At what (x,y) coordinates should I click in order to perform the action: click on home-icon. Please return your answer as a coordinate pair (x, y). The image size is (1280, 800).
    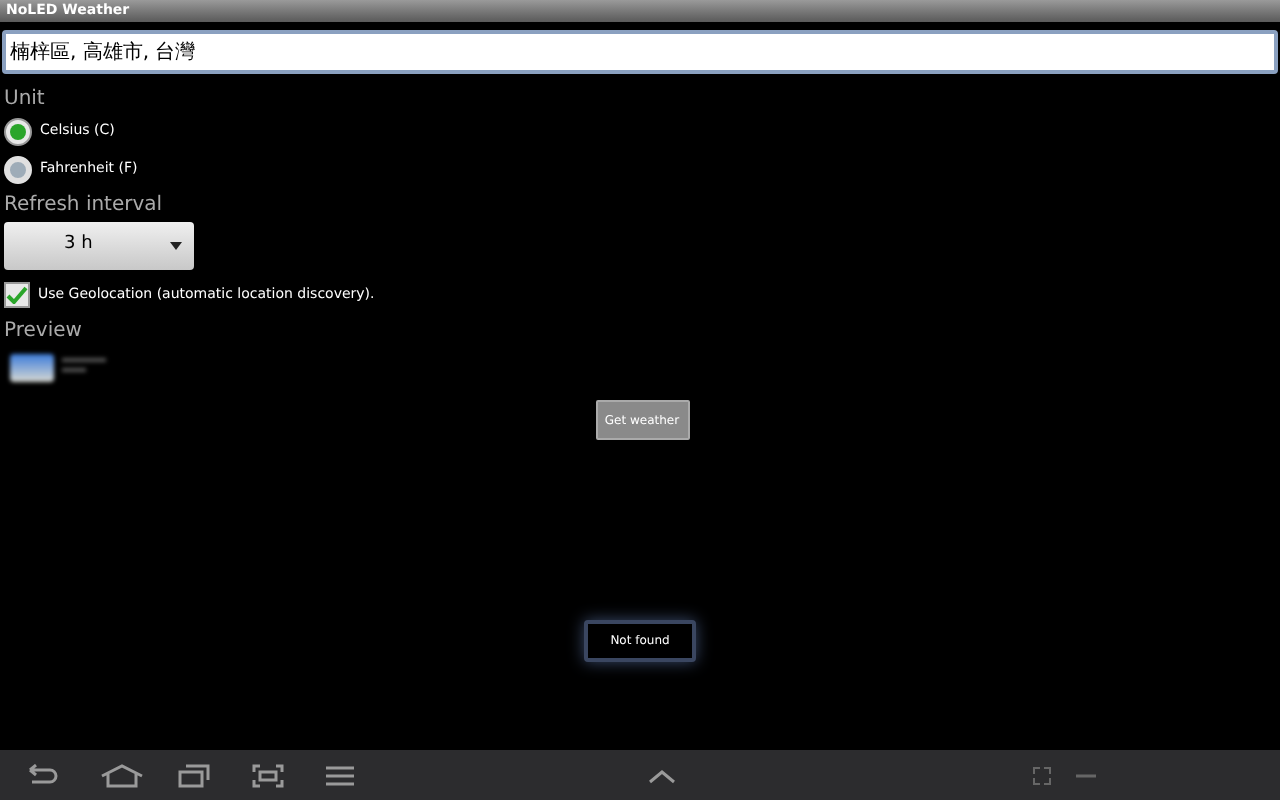
    Looking at the image, I should click on (122, 775).